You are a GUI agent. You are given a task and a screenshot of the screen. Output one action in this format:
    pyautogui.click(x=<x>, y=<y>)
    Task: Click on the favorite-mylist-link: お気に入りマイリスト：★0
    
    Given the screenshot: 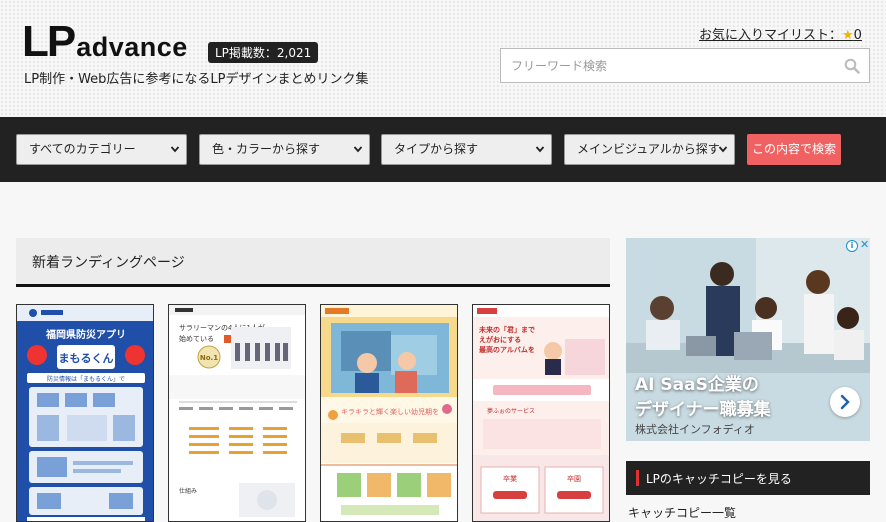 What is the action you would take?
    pyautogui.click(x=780, y=33)
    